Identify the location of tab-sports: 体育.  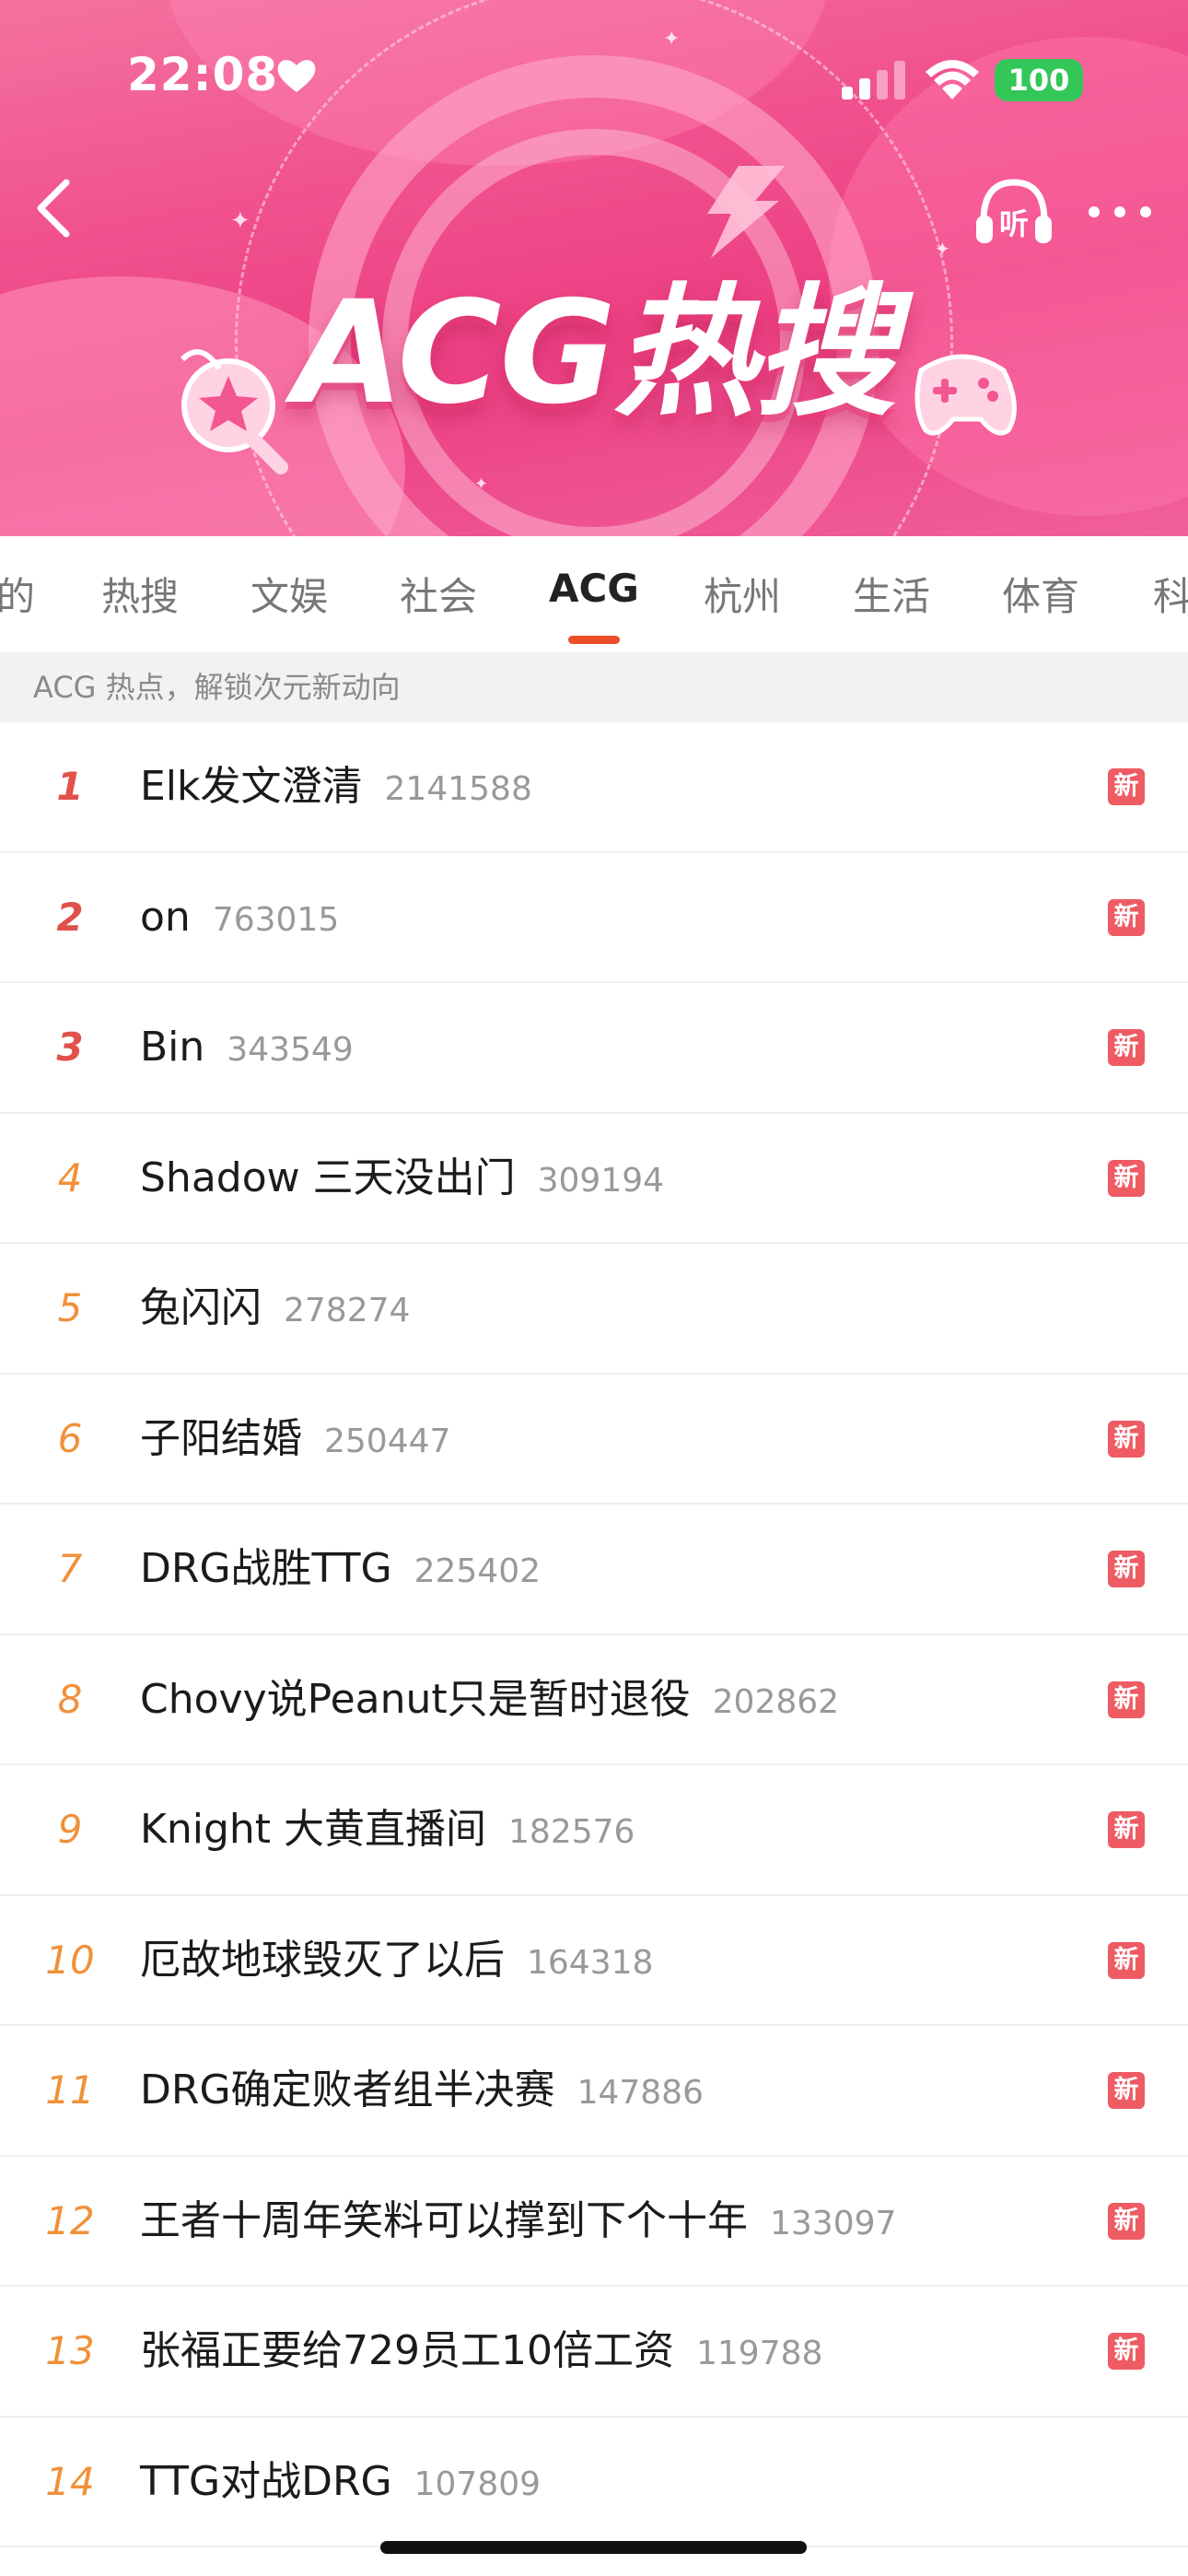
(1040, 594).